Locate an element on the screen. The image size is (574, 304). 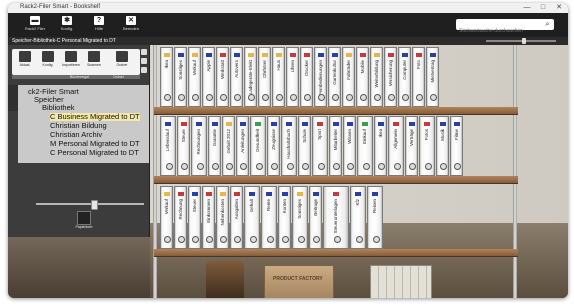
binder-label: Zeugnisse is located at coordinates (273, 139).